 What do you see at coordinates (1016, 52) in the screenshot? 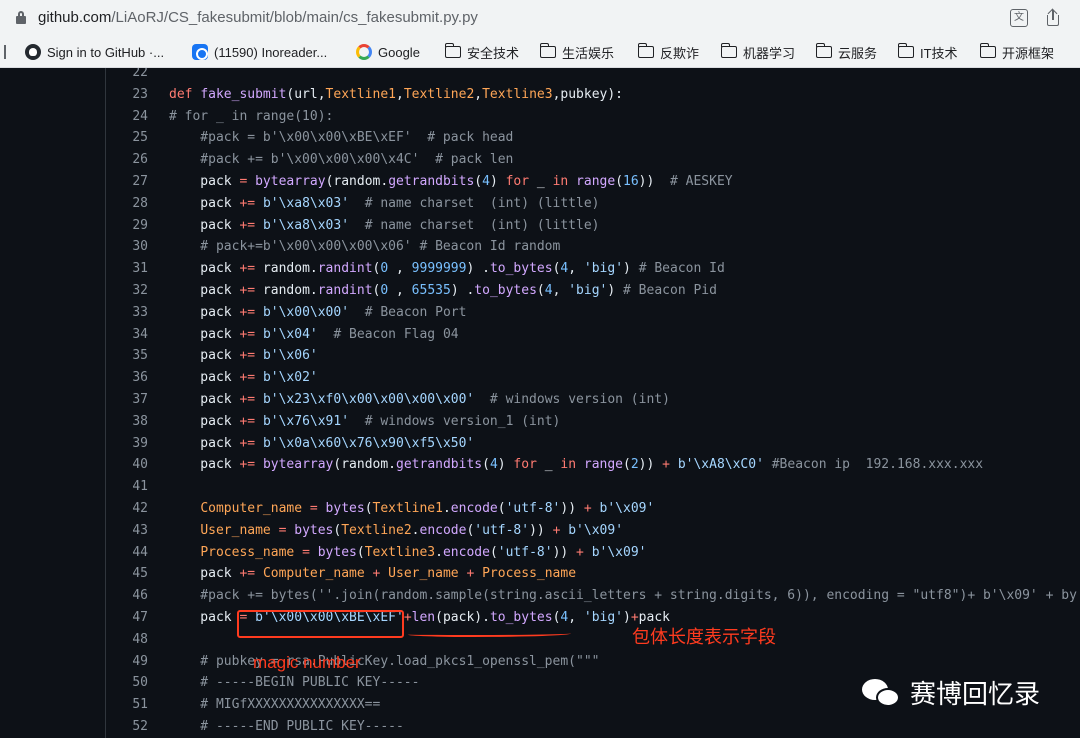
I see `bookmark-folder-opensource: 开源框架` at bounding box center [1016, 52].